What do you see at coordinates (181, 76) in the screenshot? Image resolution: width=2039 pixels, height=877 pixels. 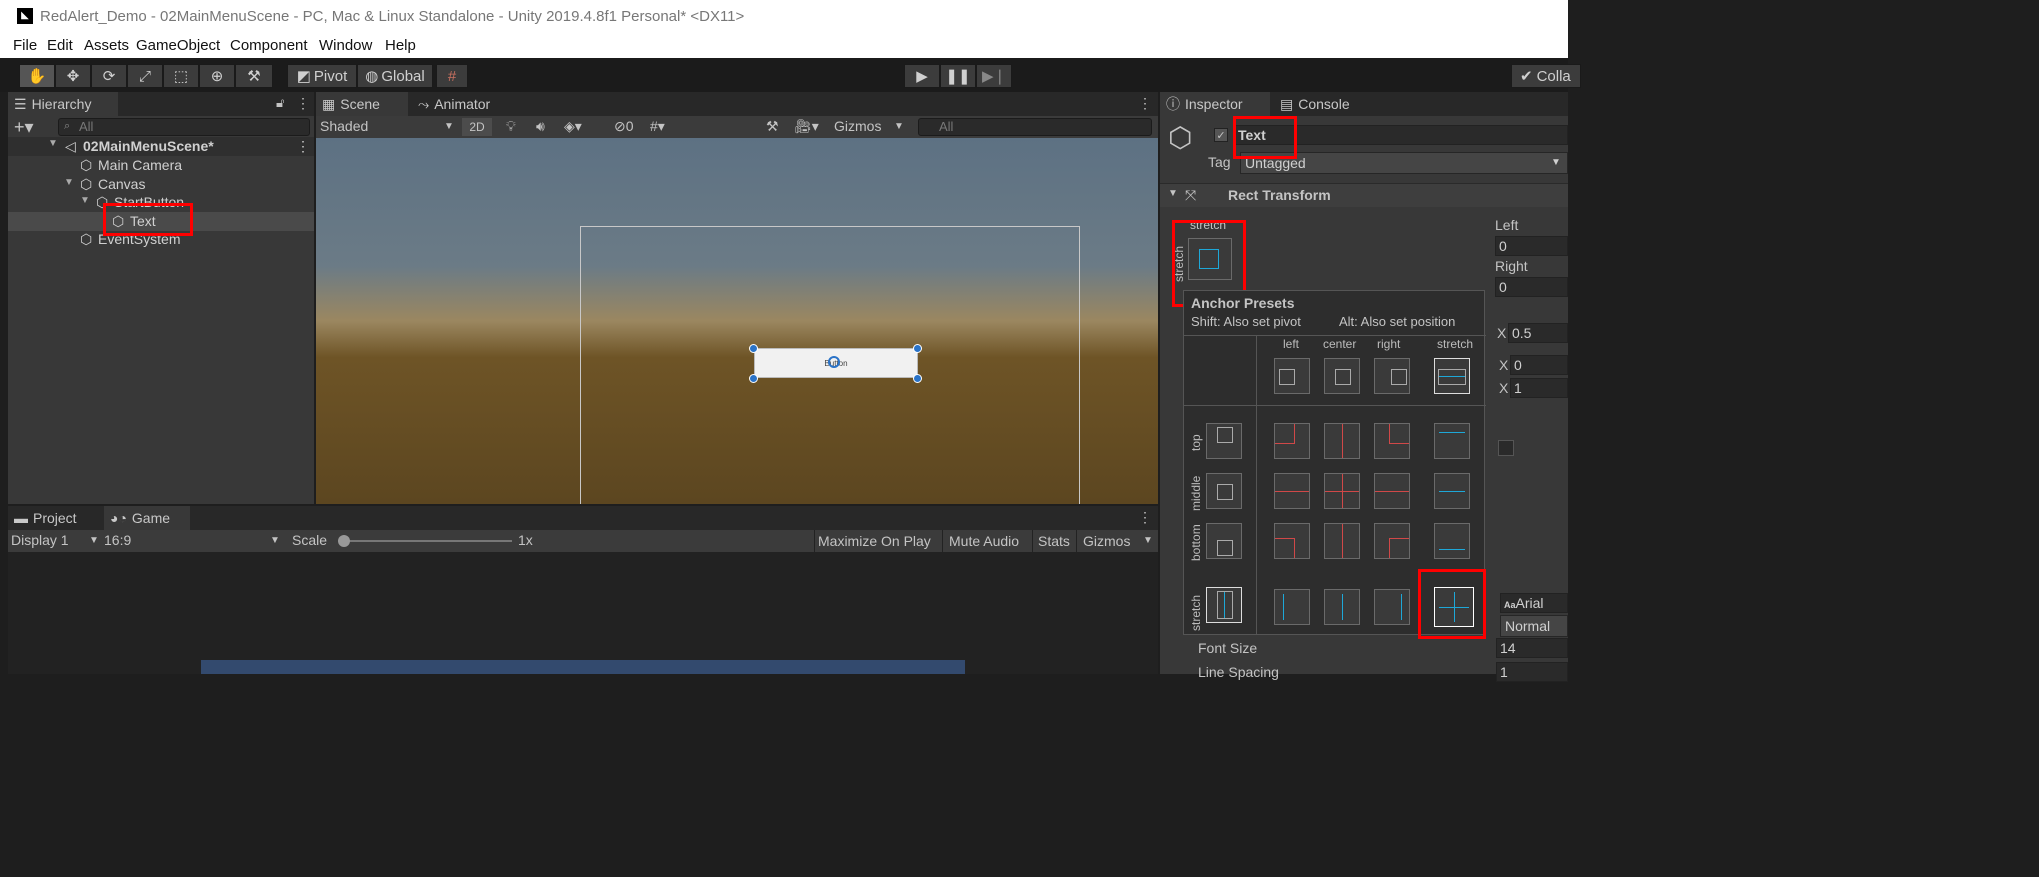 I see `rect-tool-button: ⬚` at bounding box center [181, 76].